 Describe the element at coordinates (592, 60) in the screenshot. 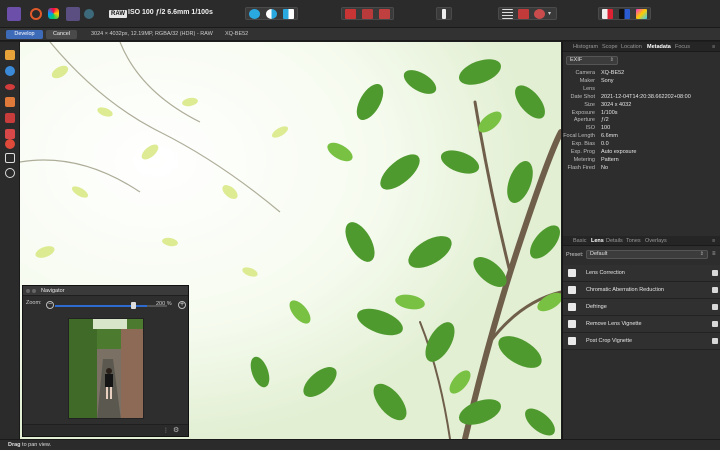

I see `exif-select: EXIF ⇕` at that location.